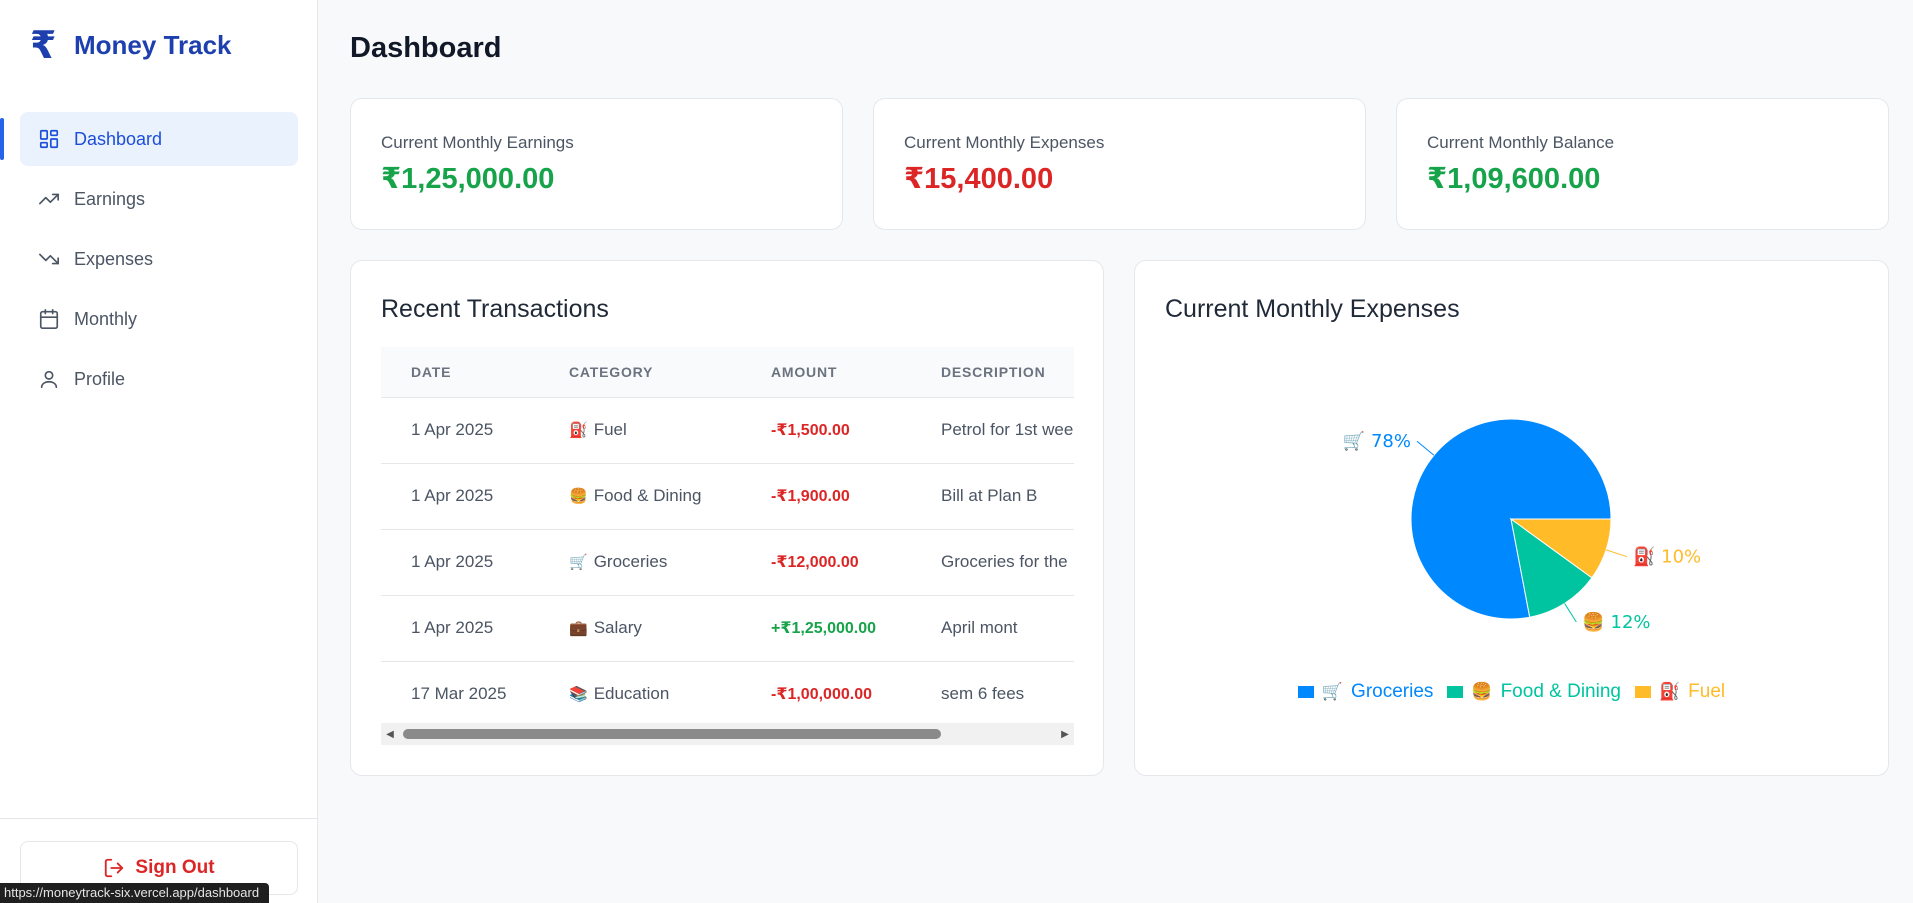  I want to click on horizontal-scrollbar: ◀ ▶, so click(727, 734).